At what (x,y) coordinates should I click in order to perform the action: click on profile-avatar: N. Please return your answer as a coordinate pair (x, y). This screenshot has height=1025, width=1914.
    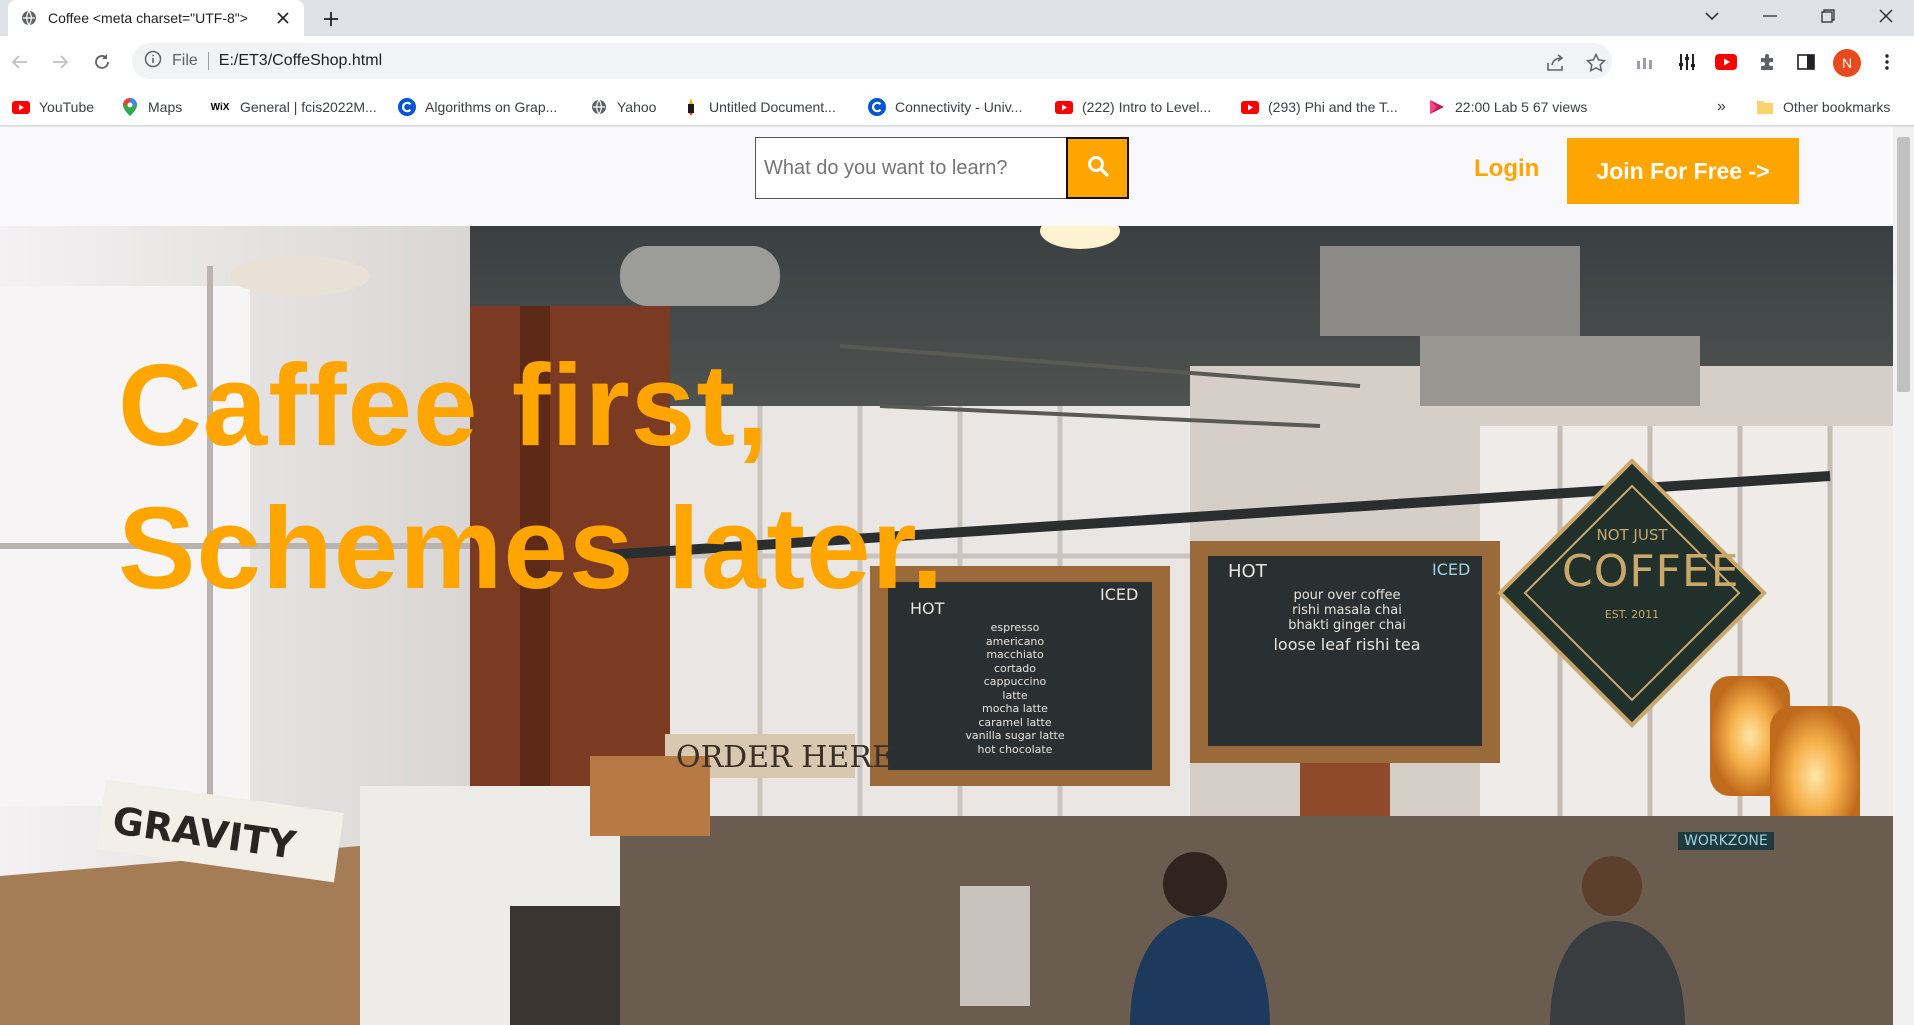
    Looking at the image, I should click on (1847, 63).